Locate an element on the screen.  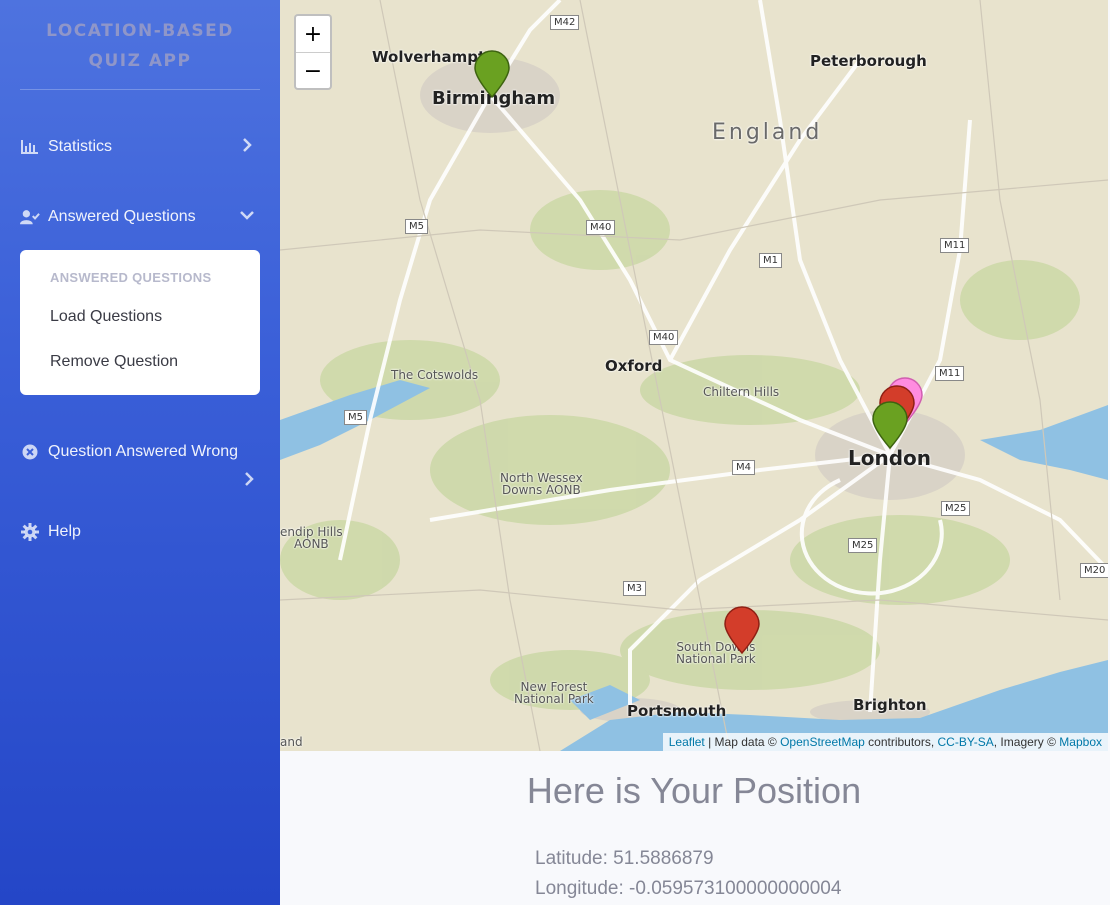
sidebar-item-question-answered-wrong: Question Answered Wrong is located at coordinates (140, 452).